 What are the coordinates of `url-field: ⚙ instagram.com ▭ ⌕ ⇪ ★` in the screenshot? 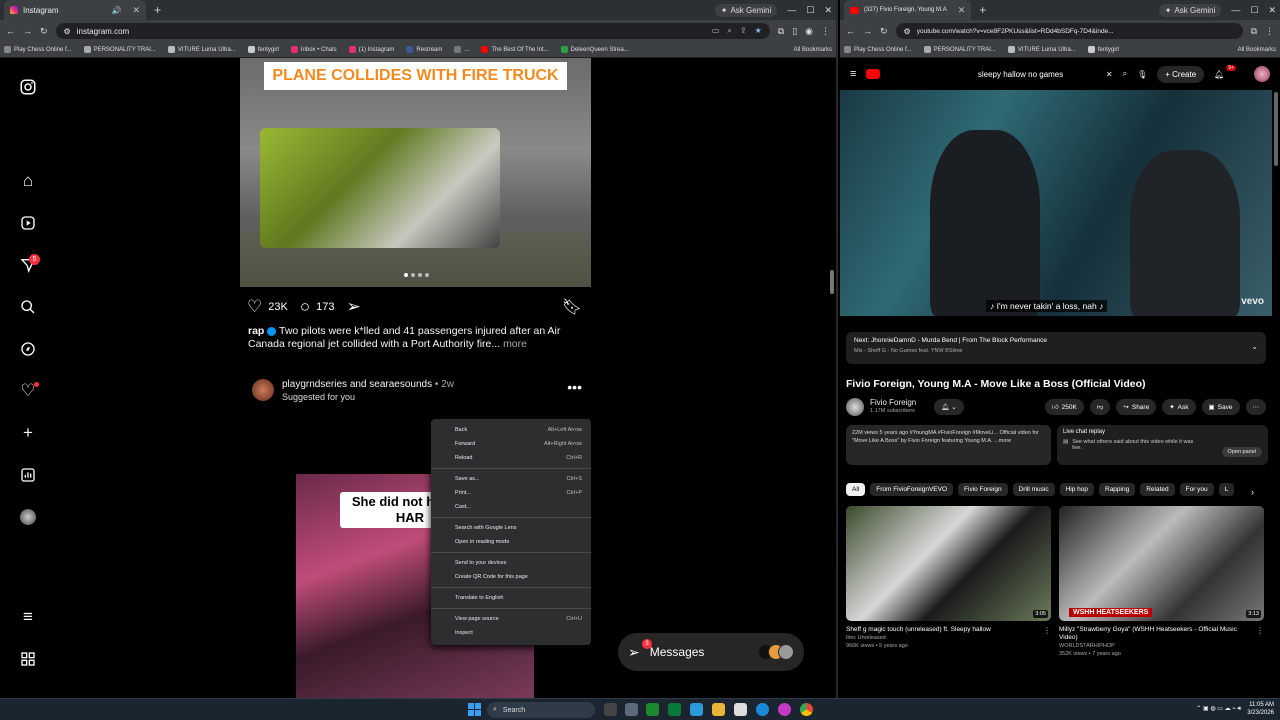 It's located at (412, 31).